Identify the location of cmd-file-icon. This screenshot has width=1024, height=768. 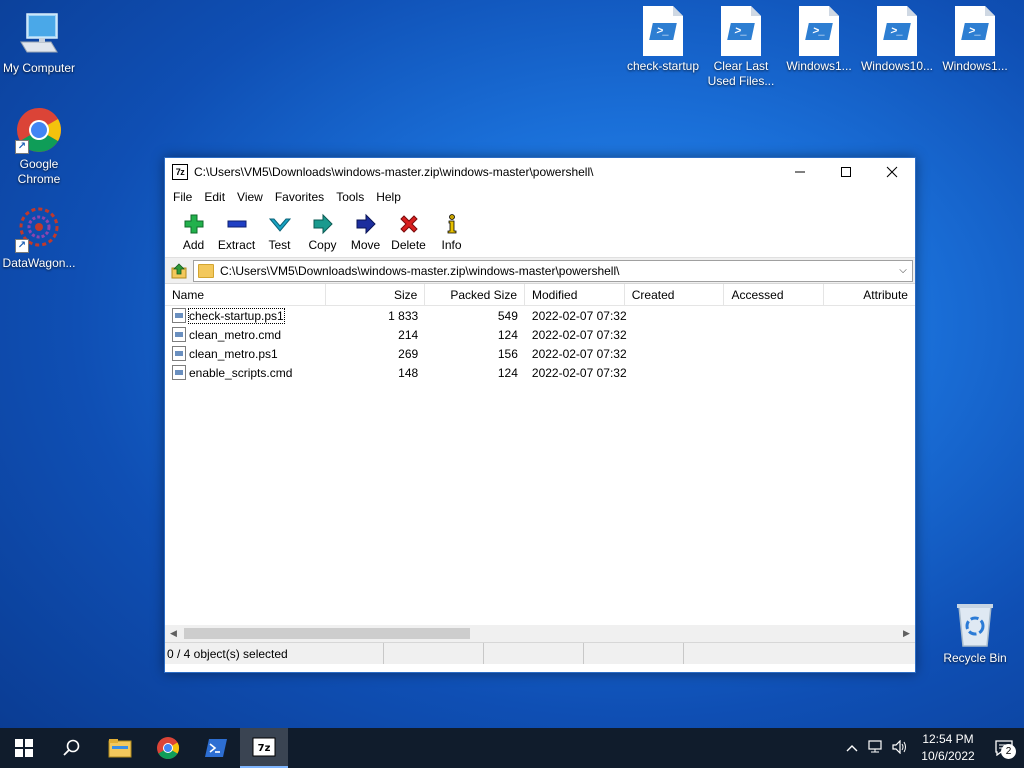
(179, 334).